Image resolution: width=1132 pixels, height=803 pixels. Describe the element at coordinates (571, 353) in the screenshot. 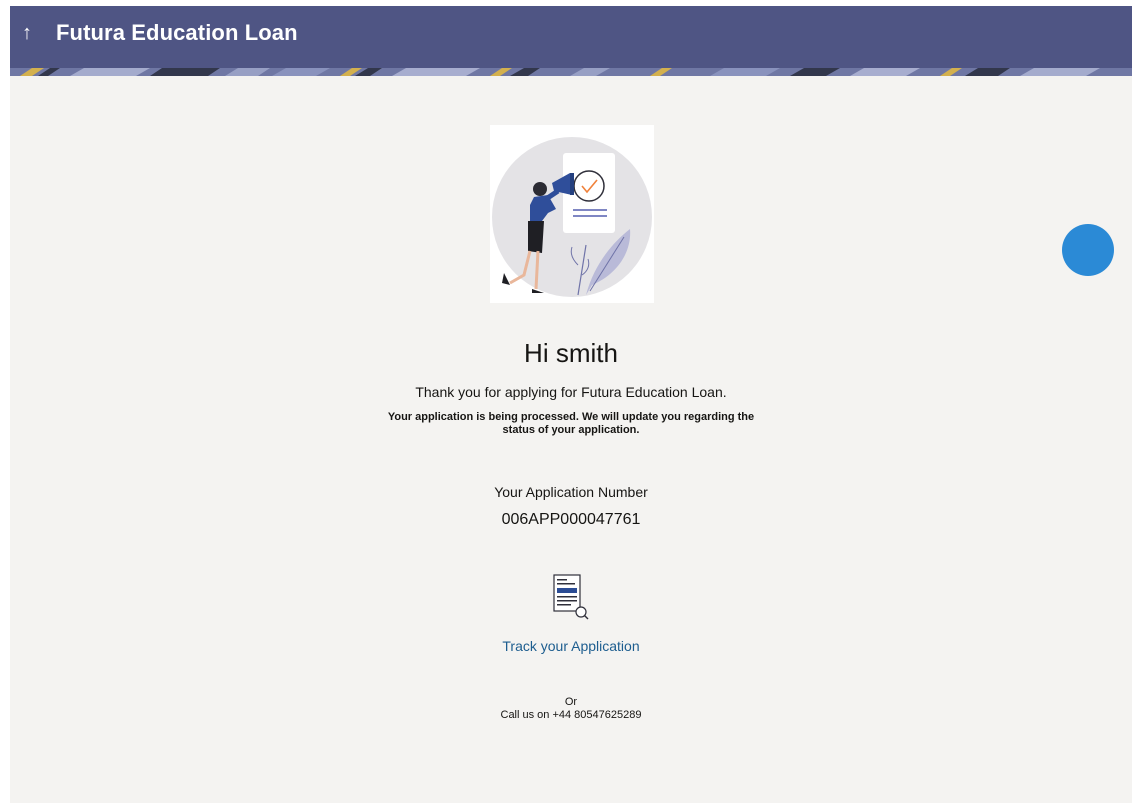

I see `greeting: Hi smith` at that location.